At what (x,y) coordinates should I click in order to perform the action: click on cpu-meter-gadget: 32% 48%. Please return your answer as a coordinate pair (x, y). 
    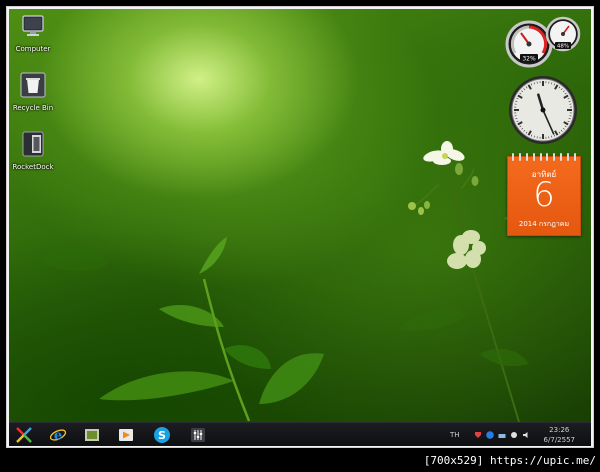
    Looking at the image, I should click on (544, 41).